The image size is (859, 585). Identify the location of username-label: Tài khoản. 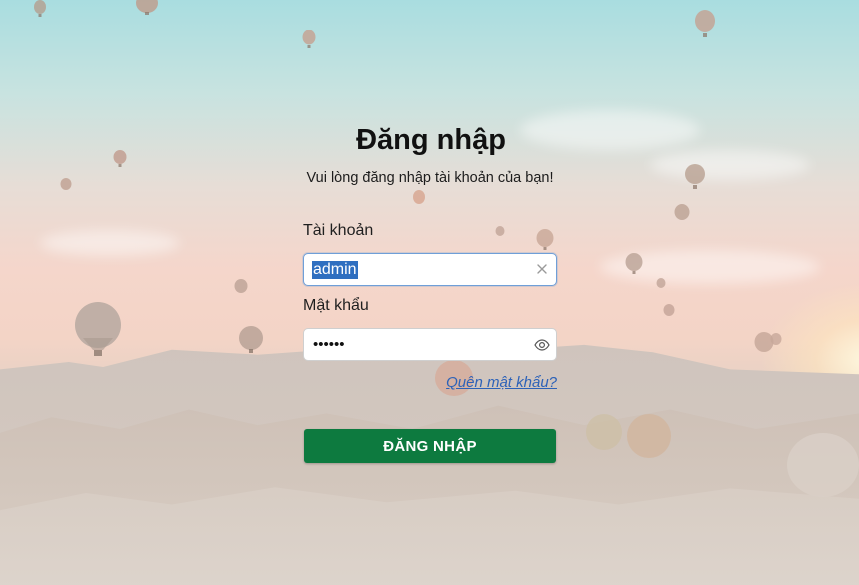
(338, 230).